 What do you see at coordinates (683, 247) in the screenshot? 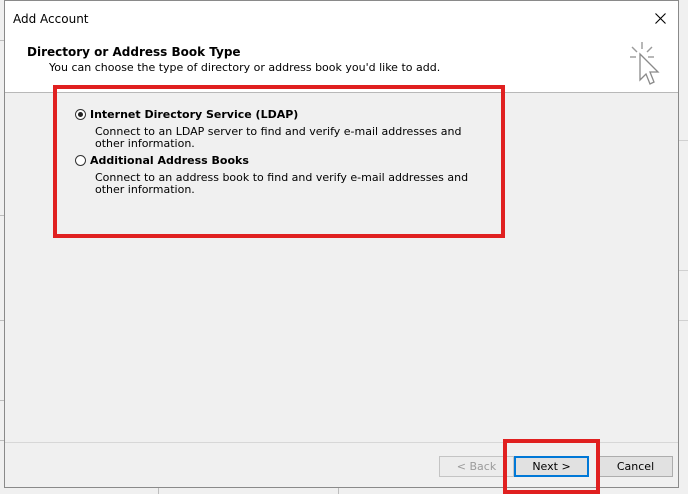
I see `background-window-right-edge` at bounding box center [683, 247].